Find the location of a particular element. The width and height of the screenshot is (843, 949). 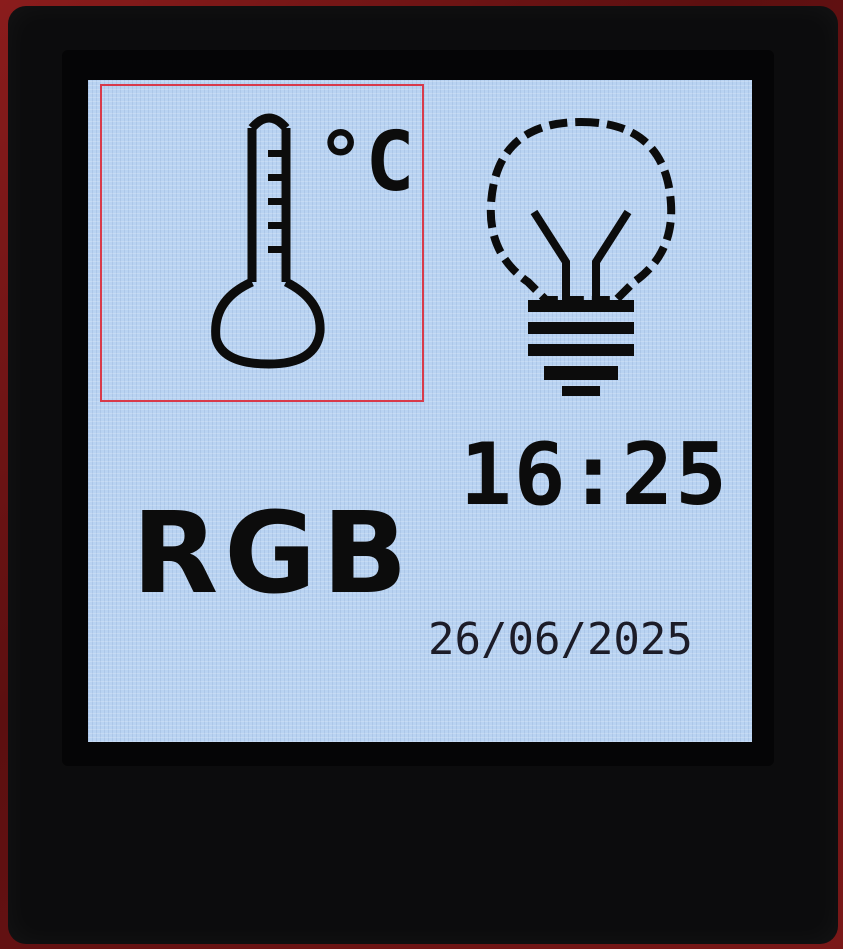

temperature-tile: °C is located at coordinates (262, 243).